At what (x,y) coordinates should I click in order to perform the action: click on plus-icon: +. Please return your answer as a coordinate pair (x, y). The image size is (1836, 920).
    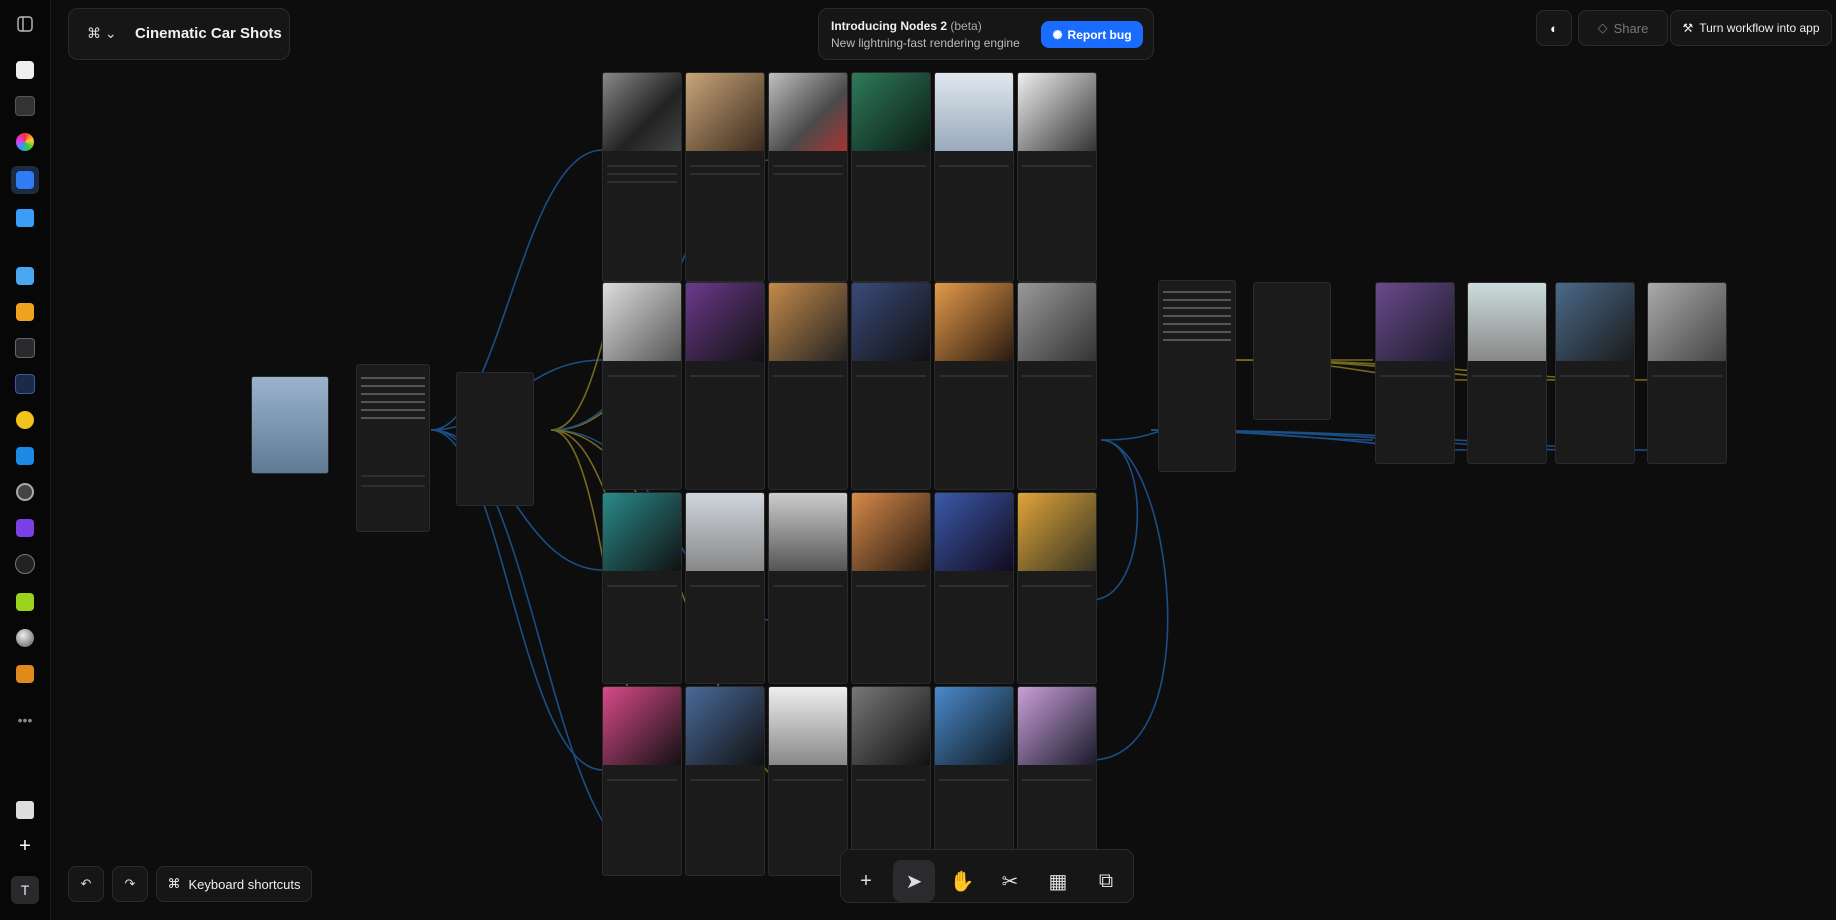
    Looking at the image, I should click on (866, 880).